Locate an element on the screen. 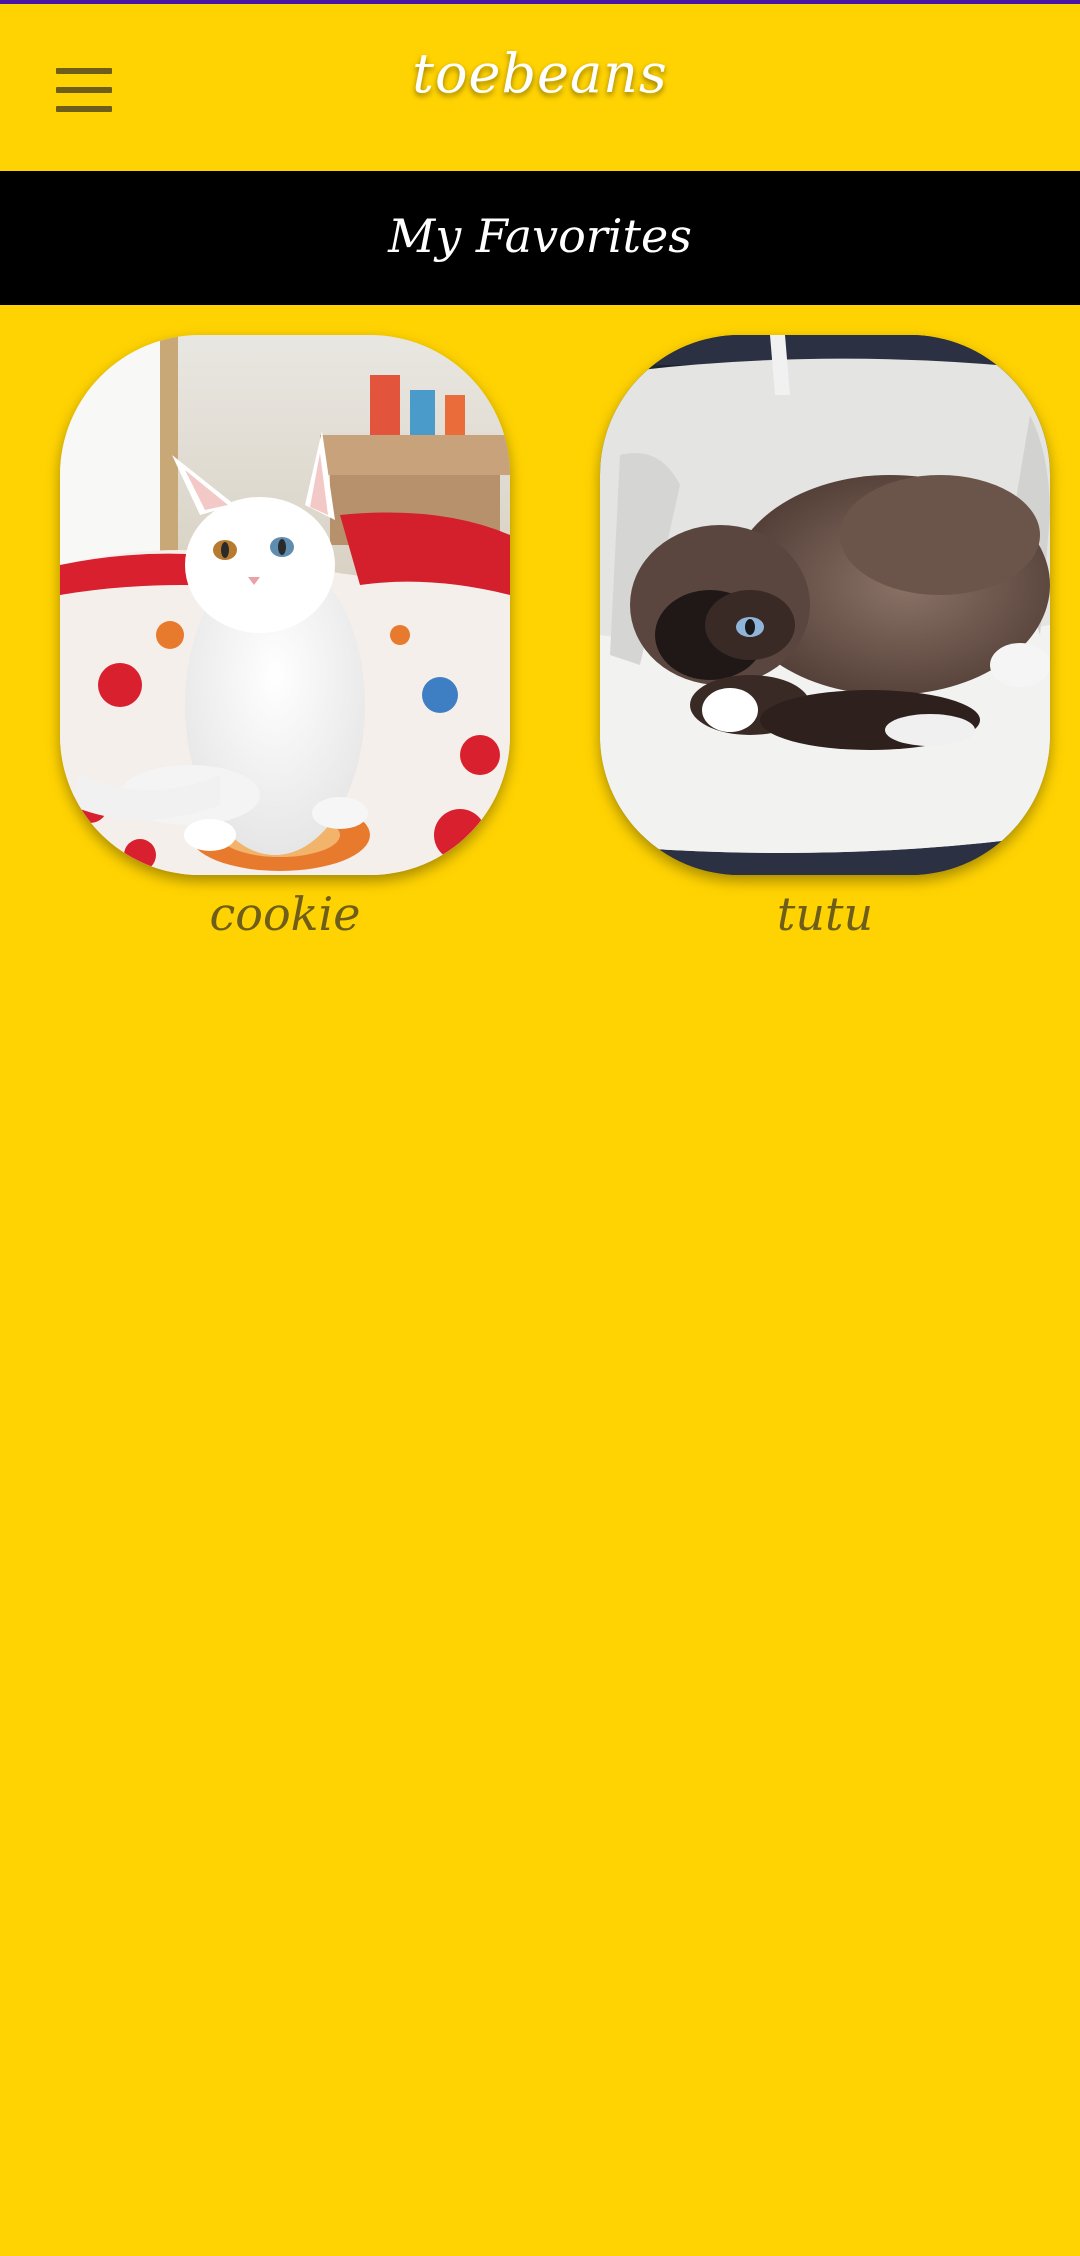 Image resolution: width=1080 pixels, height=2256 pixels. favorite-card-cookie: cookie is located at coordinates (285, 638).